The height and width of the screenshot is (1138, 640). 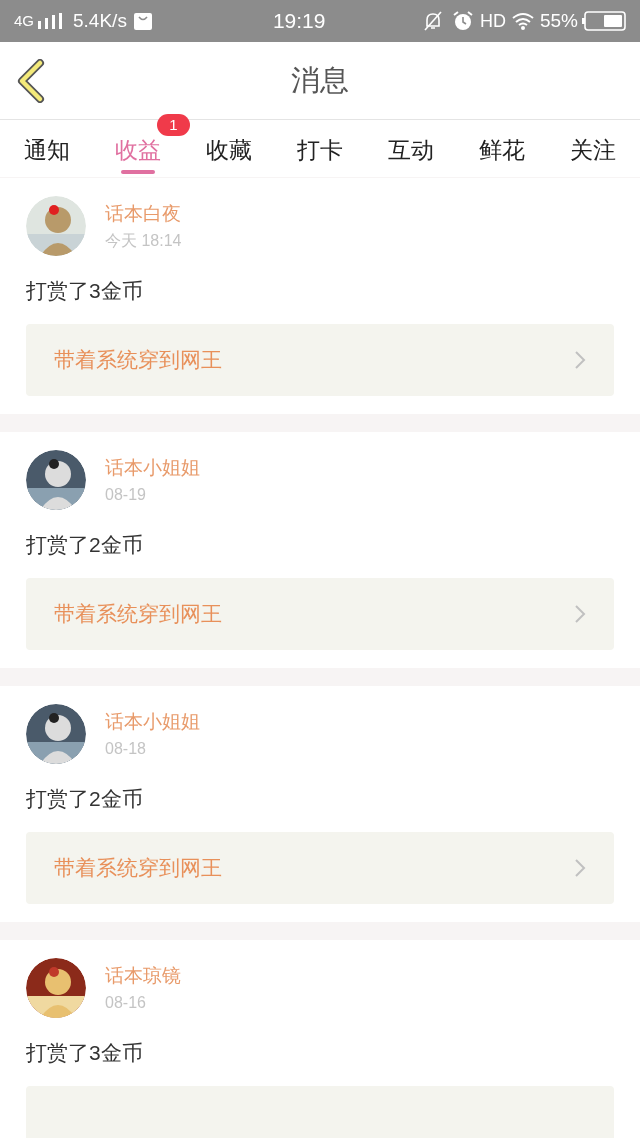 I want to click on tab: 关注, so click(x=593, y=147).